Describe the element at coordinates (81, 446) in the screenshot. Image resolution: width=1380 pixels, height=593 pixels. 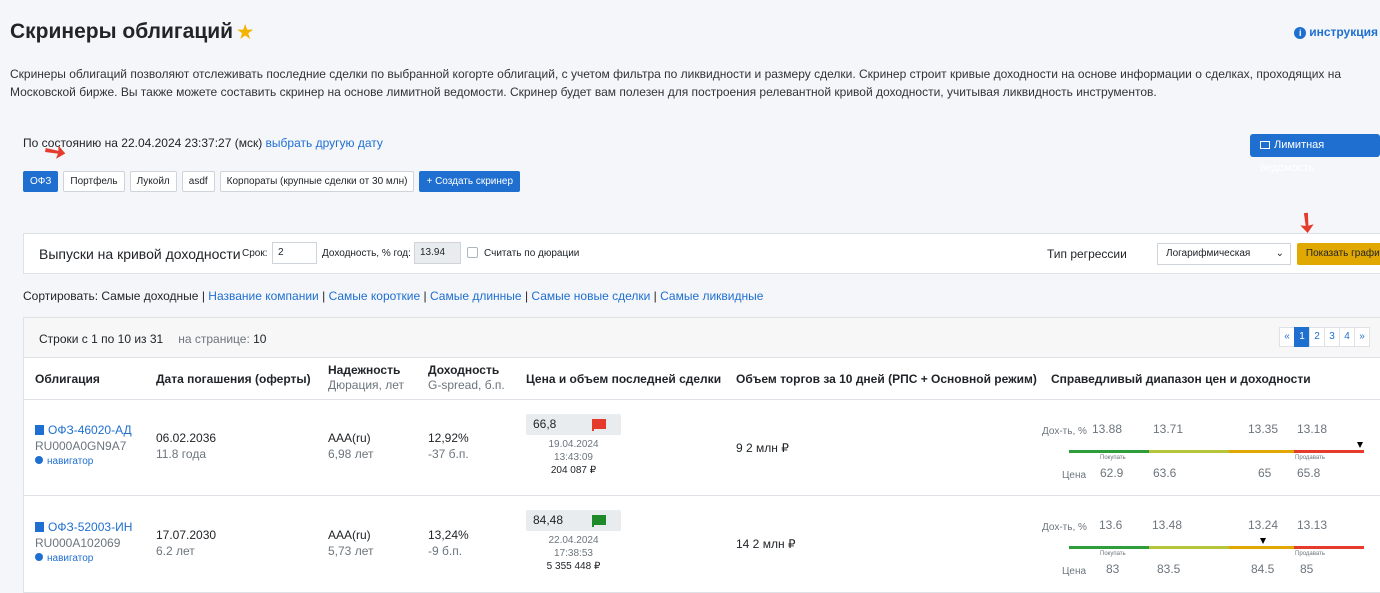
I see `isin: RU000A0GN9A7` at that location.